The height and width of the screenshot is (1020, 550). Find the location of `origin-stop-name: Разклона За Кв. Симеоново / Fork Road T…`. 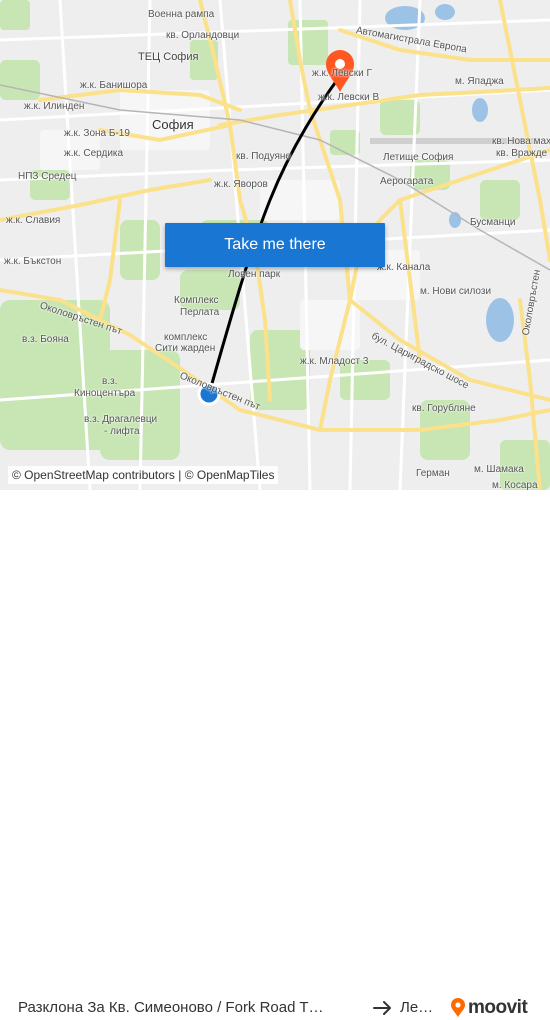

origin-stop-name: Разклона За Кв. Симеоново / Fork Road T… is located at coordinates (171, 1007).